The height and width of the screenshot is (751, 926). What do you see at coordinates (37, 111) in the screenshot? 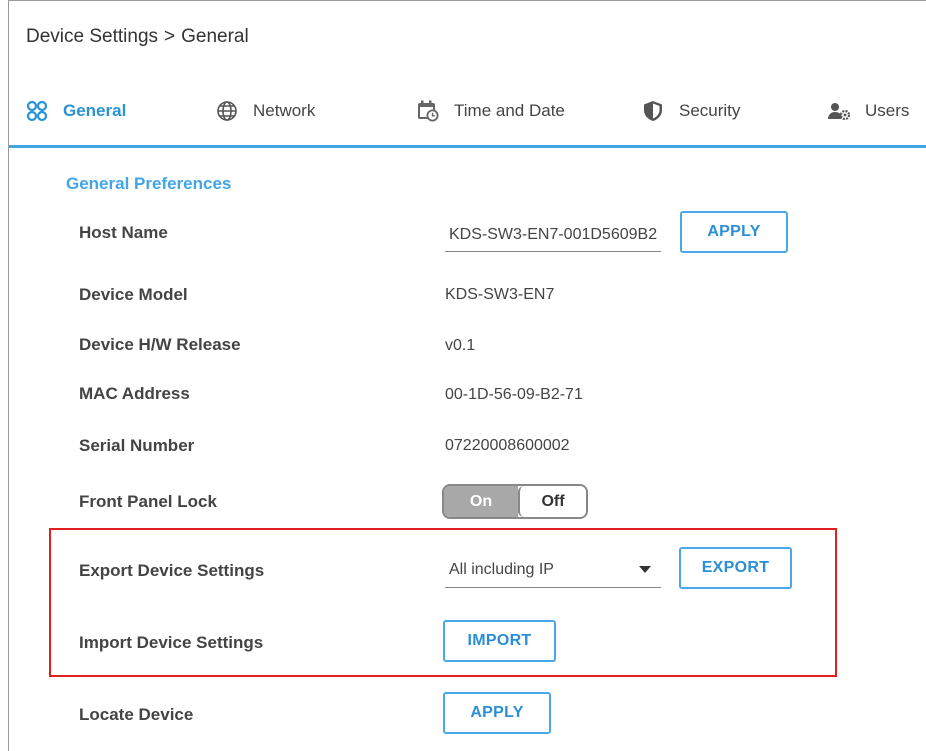
I see `general-grid-icon` at bounding box center [37, 111].